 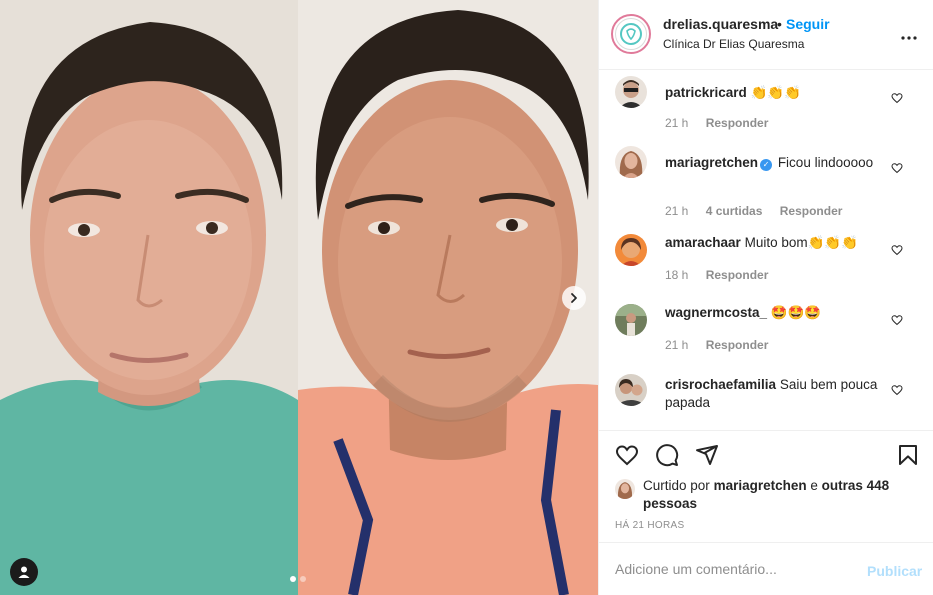 I want to click on author-avatar, so click(x=631, y=34).